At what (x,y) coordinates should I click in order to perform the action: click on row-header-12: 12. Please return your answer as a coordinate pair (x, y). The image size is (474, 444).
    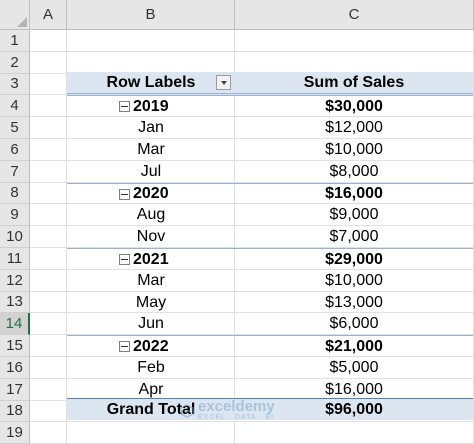
    Looking at the image, I should click on (15, 280).